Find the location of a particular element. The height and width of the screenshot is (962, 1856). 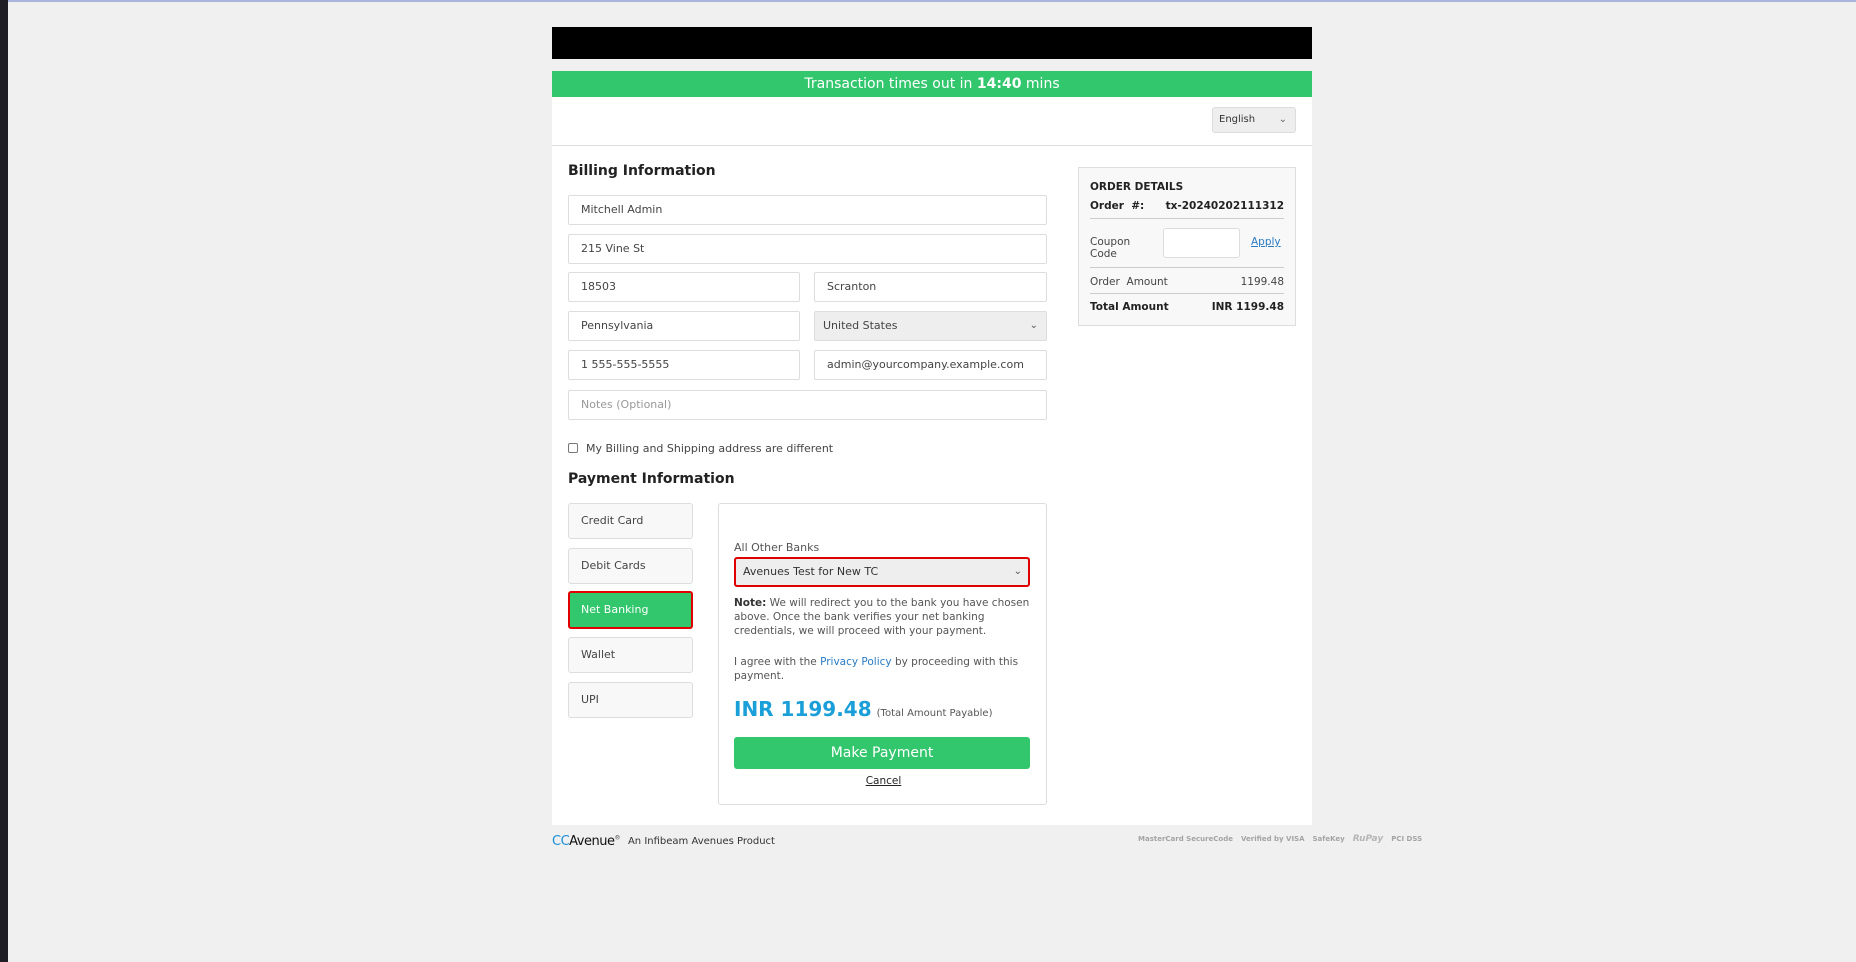

coupon-label-row: Coupon Code is located at coordinates (1125, 248).